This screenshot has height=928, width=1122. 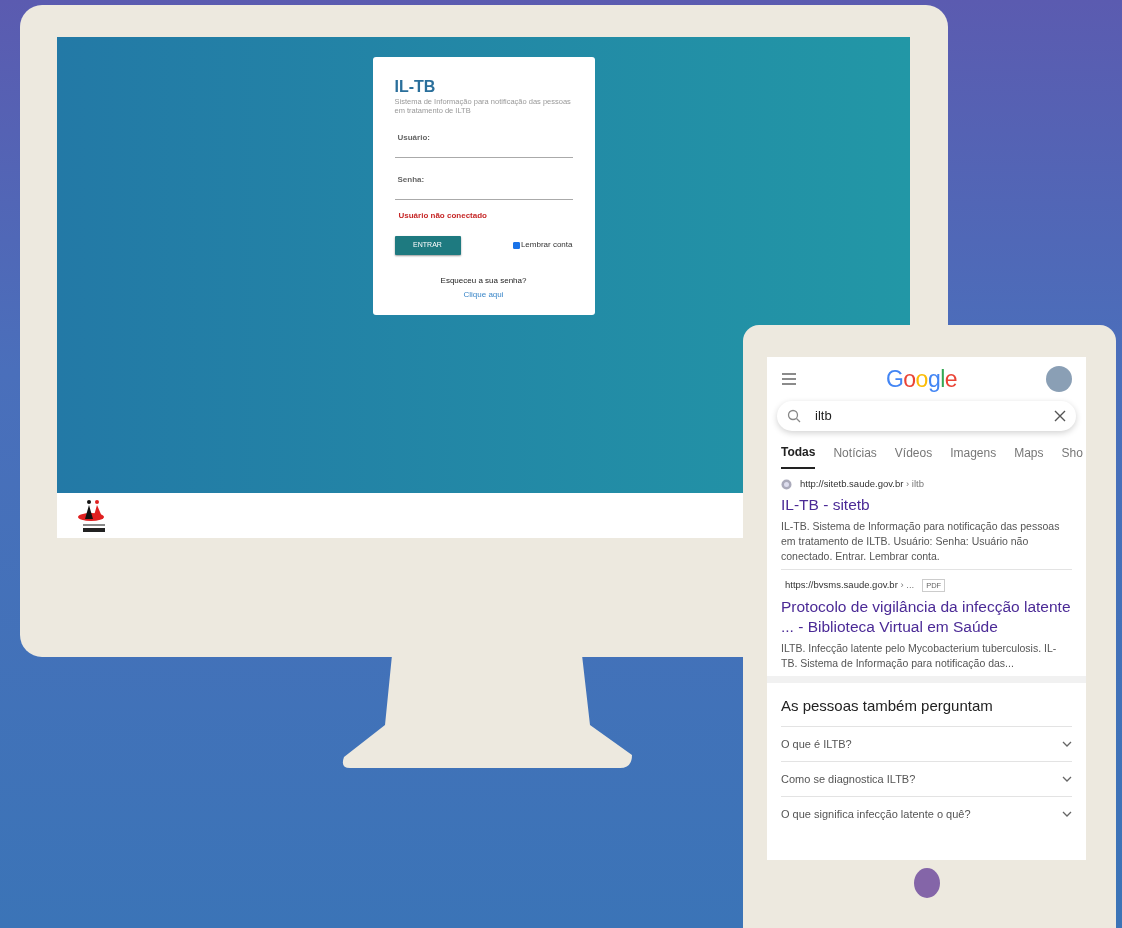 What do you see at coordinates (973, 456) in the screenshot?
I see `search-tab: Imagens` at bounding box center [973, 456].